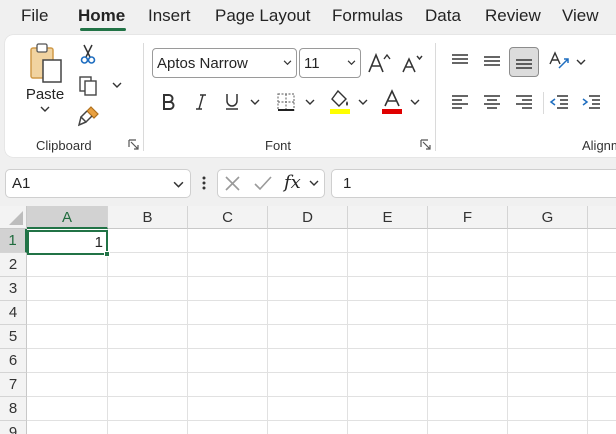 The height and width of the screenshot is (434, 616). I want to click on tab-home: Home, so click(101, 16).